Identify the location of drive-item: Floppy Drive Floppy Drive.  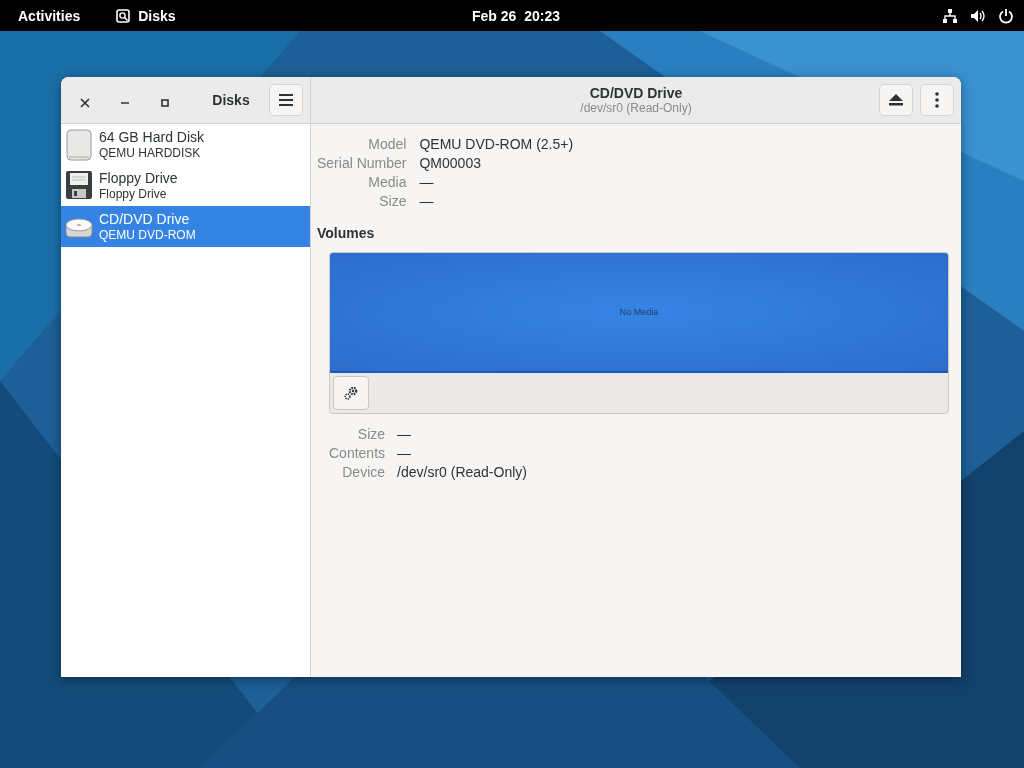
(185, 185).